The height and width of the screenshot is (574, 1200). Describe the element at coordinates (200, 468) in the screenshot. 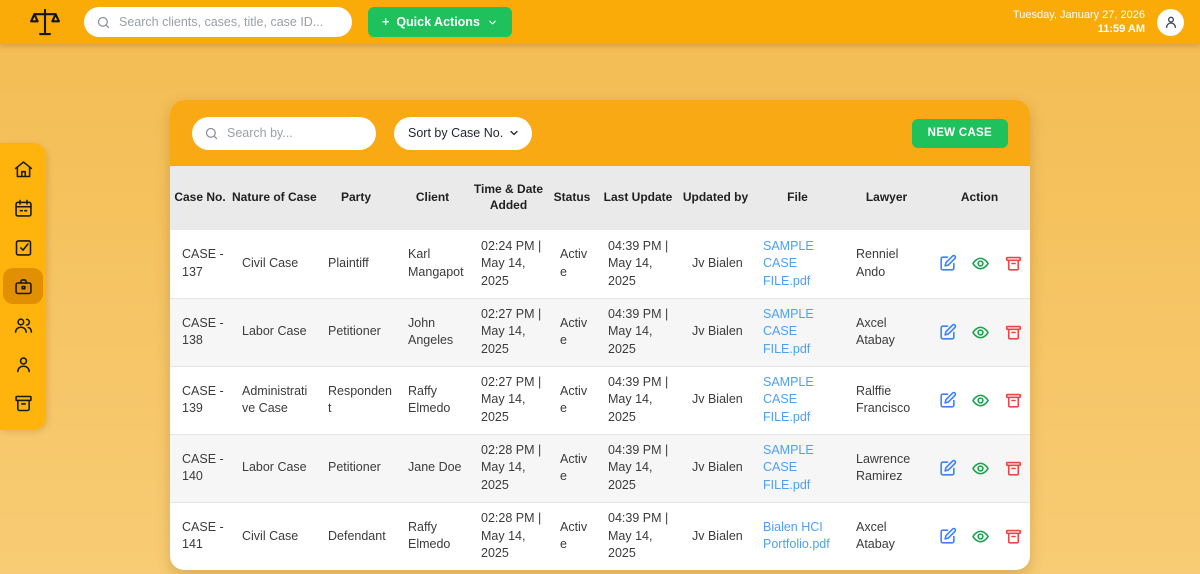

I see `cell-case-no: CASE - 140` at that location.